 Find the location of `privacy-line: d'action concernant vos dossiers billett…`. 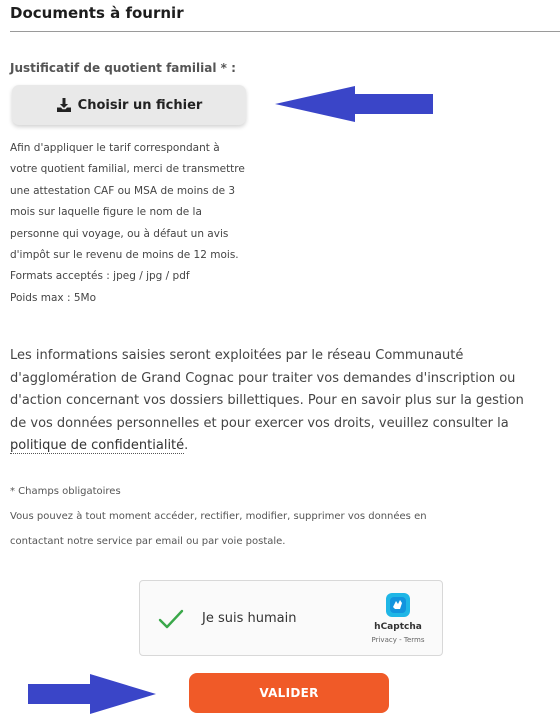

privacy-line: d'action concernant vos dossiers billett… is located at coordinates (267, 400).